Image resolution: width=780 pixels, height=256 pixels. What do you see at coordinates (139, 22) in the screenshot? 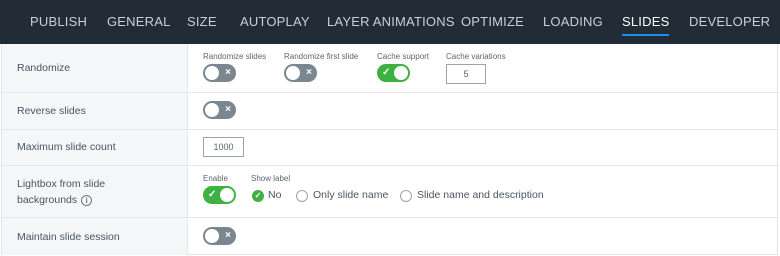
I see `tab-general: GENERAL` at bounding box center [139, 22].